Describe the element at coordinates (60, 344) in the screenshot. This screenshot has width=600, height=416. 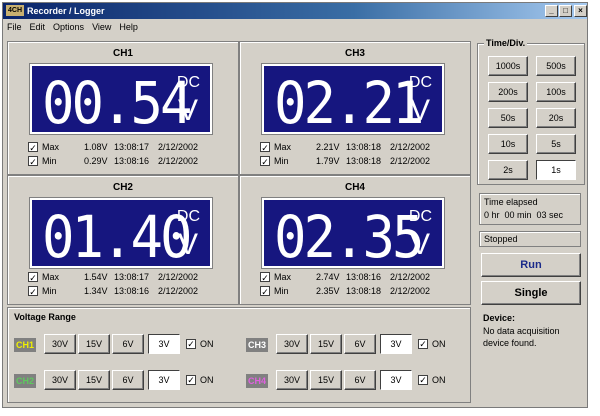
I see `ch1-range-30v: 30V` at that location.